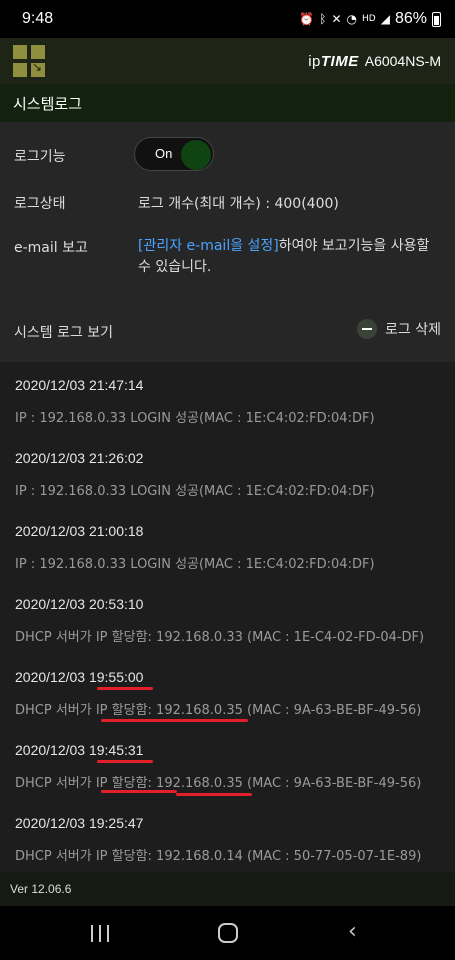 The height and width of the screenshot is (960, 455). Describe the element at coordinates (227, 19) in the screenshot. I see `status-bar: 9:48 ⏰ ᛒ ✕ ◔ HD ◢ 86%` at that location.